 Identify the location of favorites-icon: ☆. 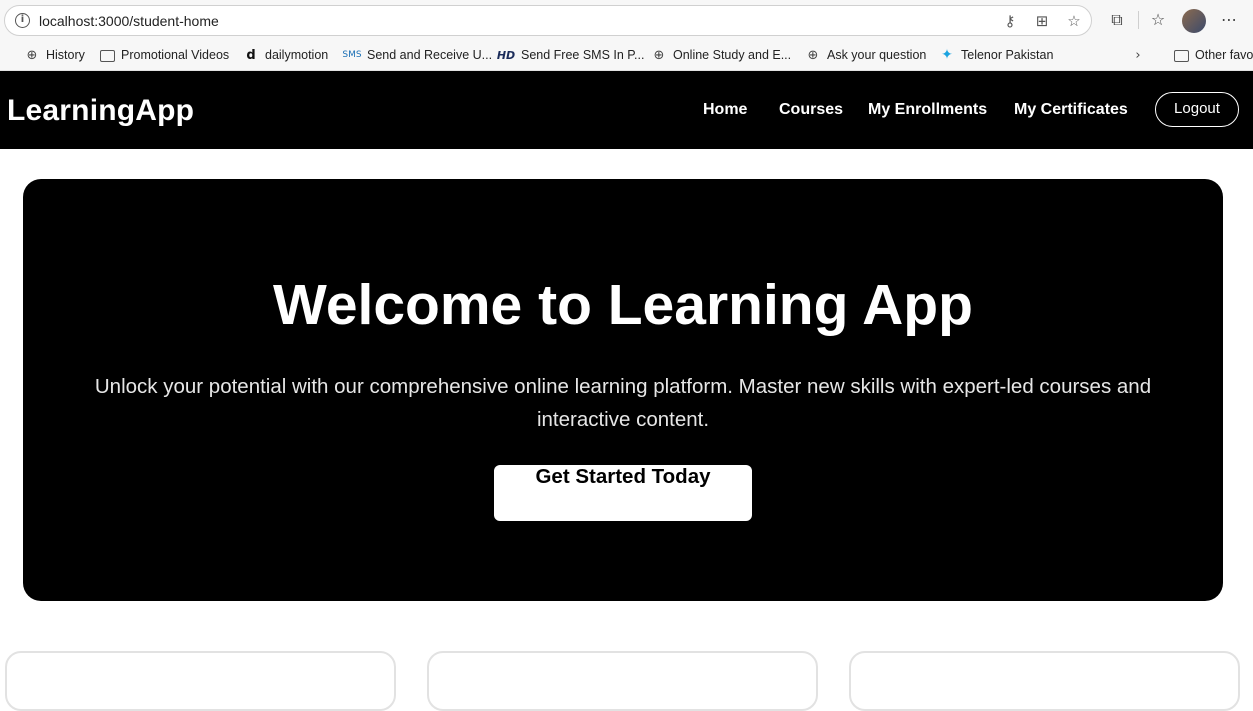
(1158, 20).